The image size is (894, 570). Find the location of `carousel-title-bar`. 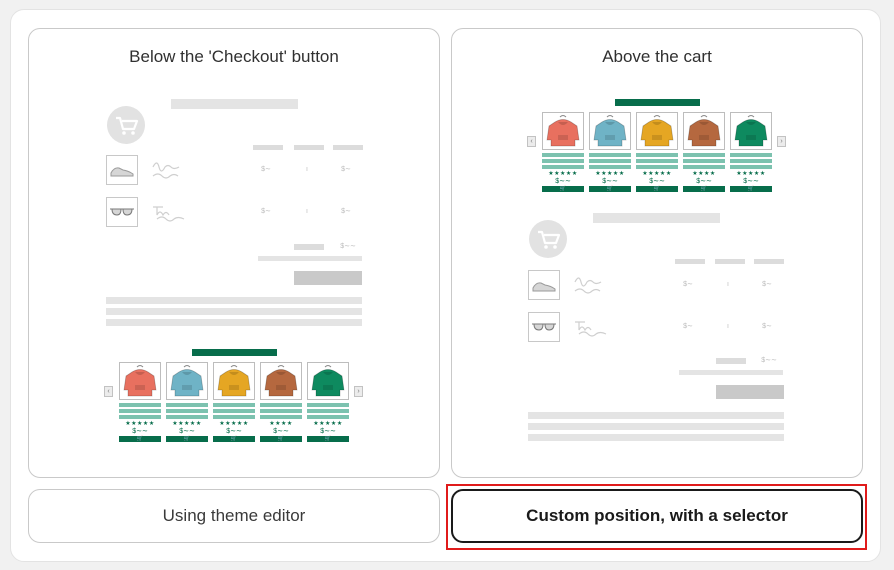

carousel-title-bar is located at coordinates (657, 102).